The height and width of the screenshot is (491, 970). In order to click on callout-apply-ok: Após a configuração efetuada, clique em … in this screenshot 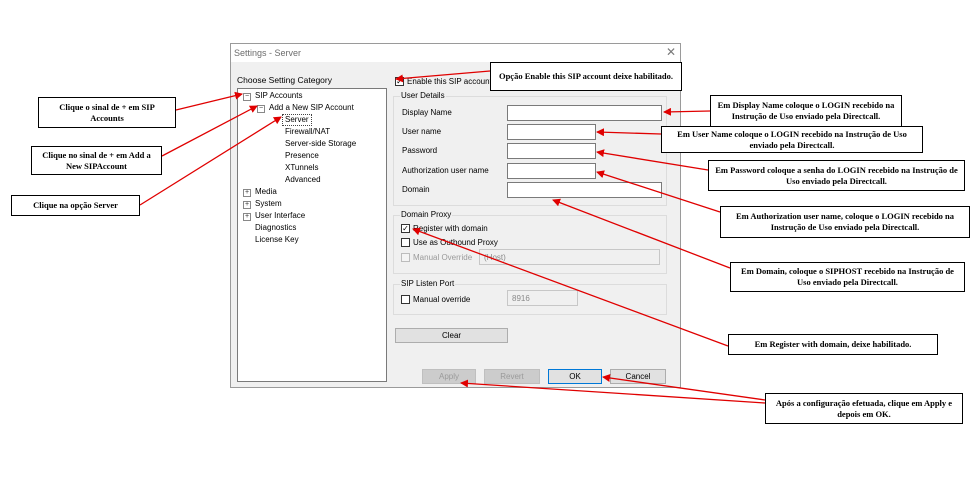, I will do `click(864, 408)`.